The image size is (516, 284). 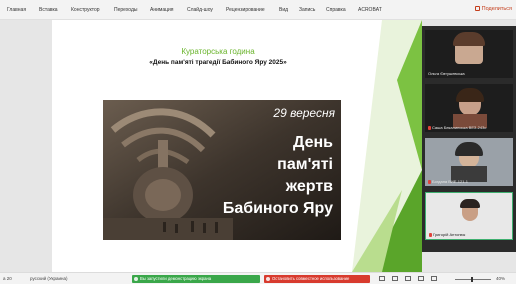 What do you see at coordinates (500, 278) in the screenshot?
I see `zoom-level: 40%` at bounding box center [500, 278].